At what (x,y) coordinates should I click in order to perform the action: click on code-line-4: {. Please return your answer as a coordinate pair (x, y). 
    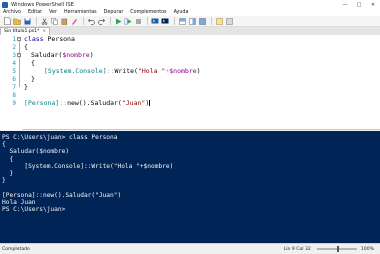
    Looking at the image, I should click on (33, 63).